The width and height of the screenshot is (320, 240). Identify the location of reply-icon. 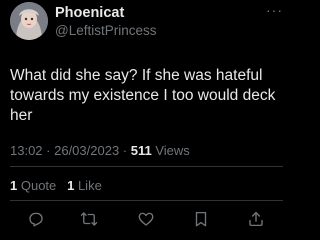
(36, 219).